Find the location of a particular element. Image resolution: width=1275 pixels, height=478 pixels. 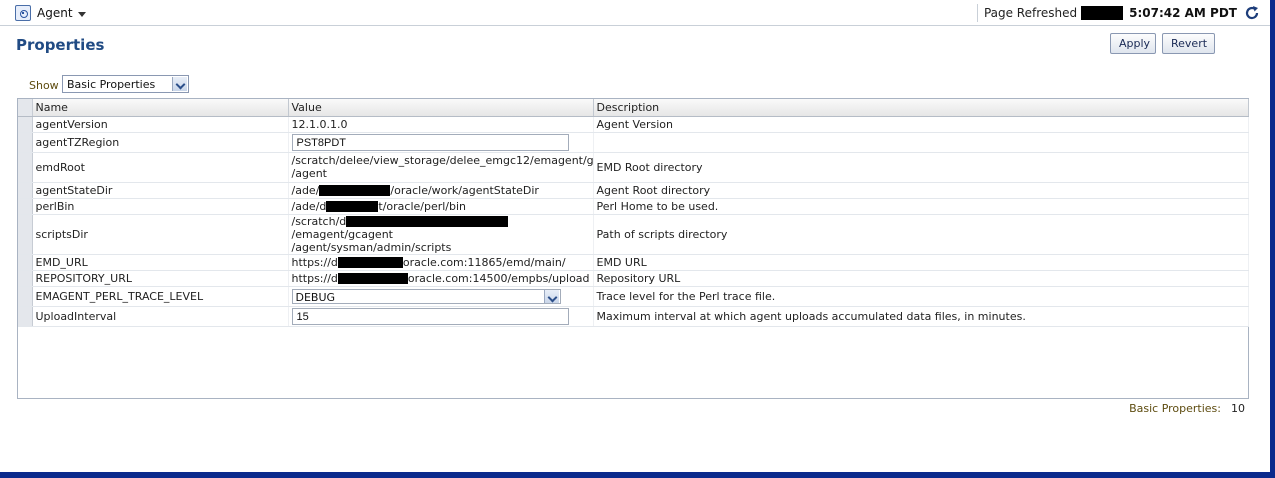

value-prefix: /scratch/d is located at coordinates (319, 221).